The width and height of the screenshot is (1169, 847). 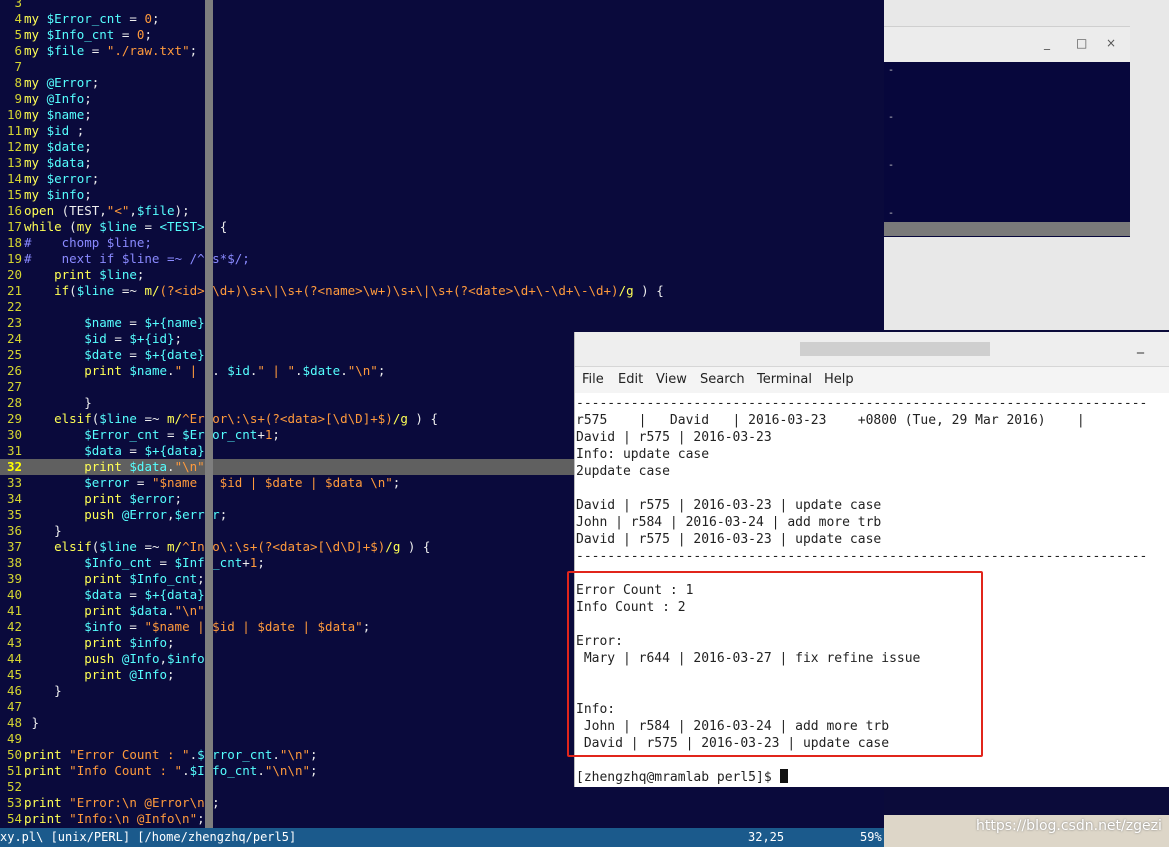 I want to click on code-line: 19 # next if $line =~ /^\s*$/;, so click(x=442, y=259).